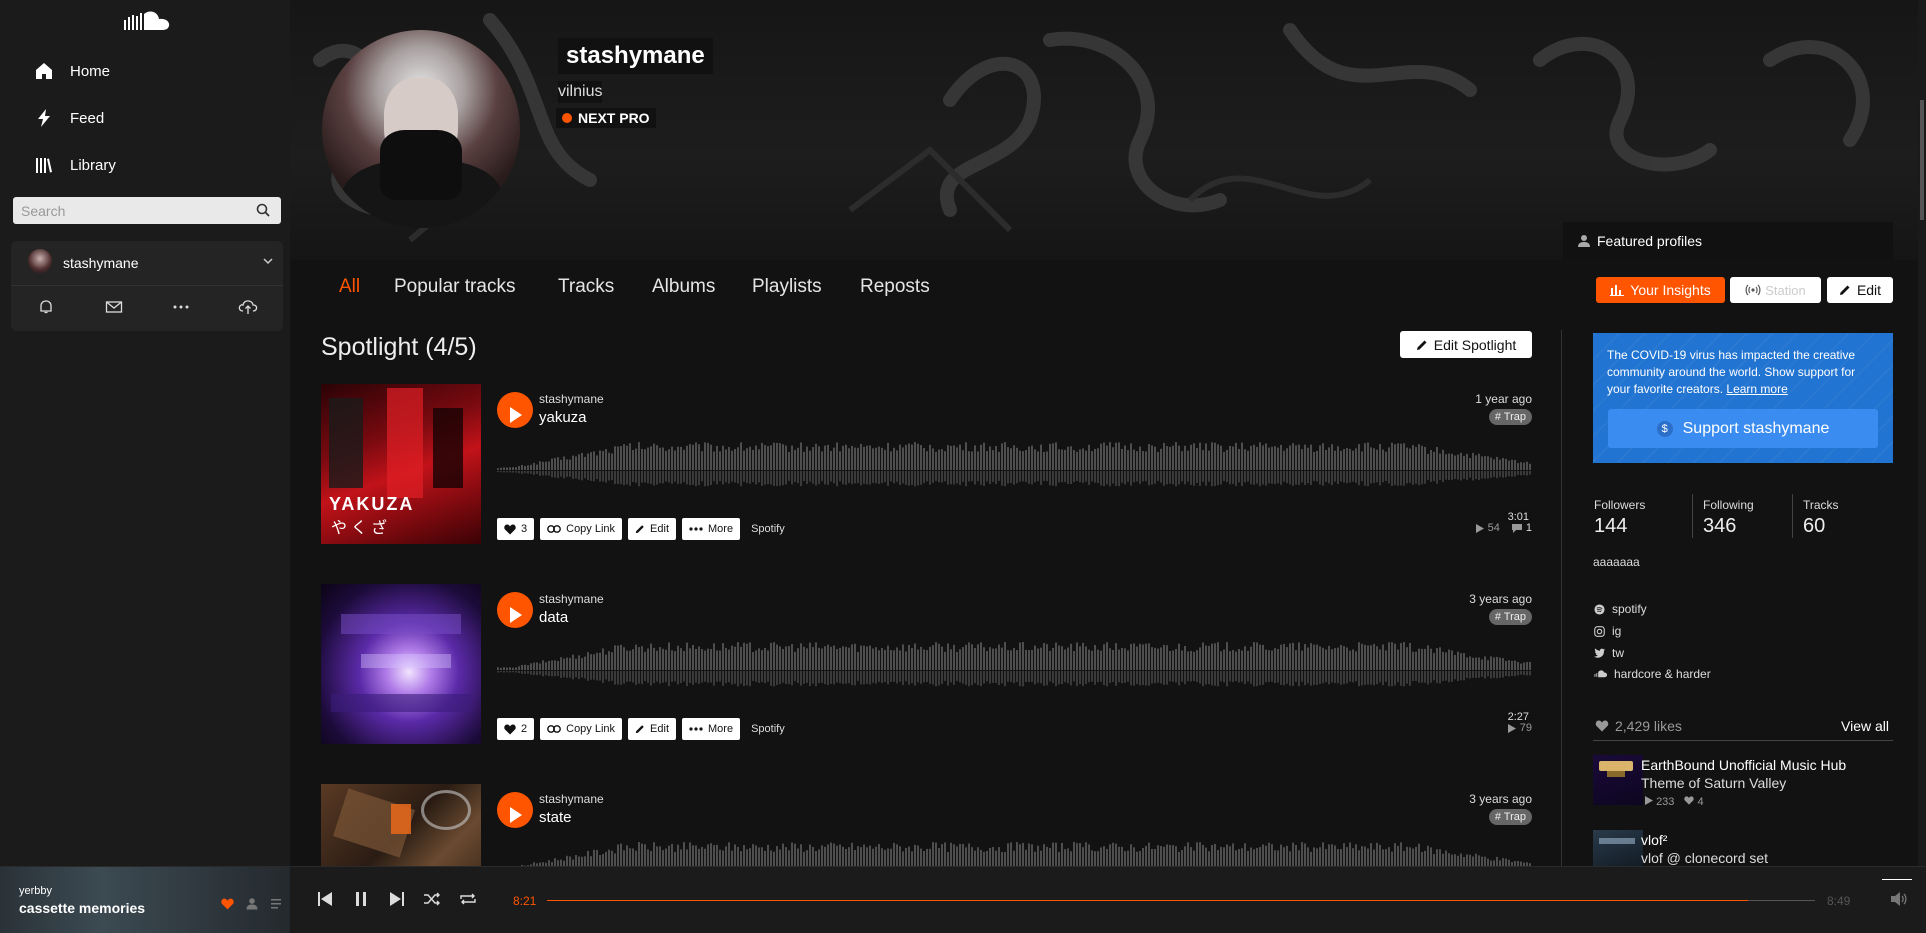  I want to click on learn-more-link: Learn more, so click(1756, 389).